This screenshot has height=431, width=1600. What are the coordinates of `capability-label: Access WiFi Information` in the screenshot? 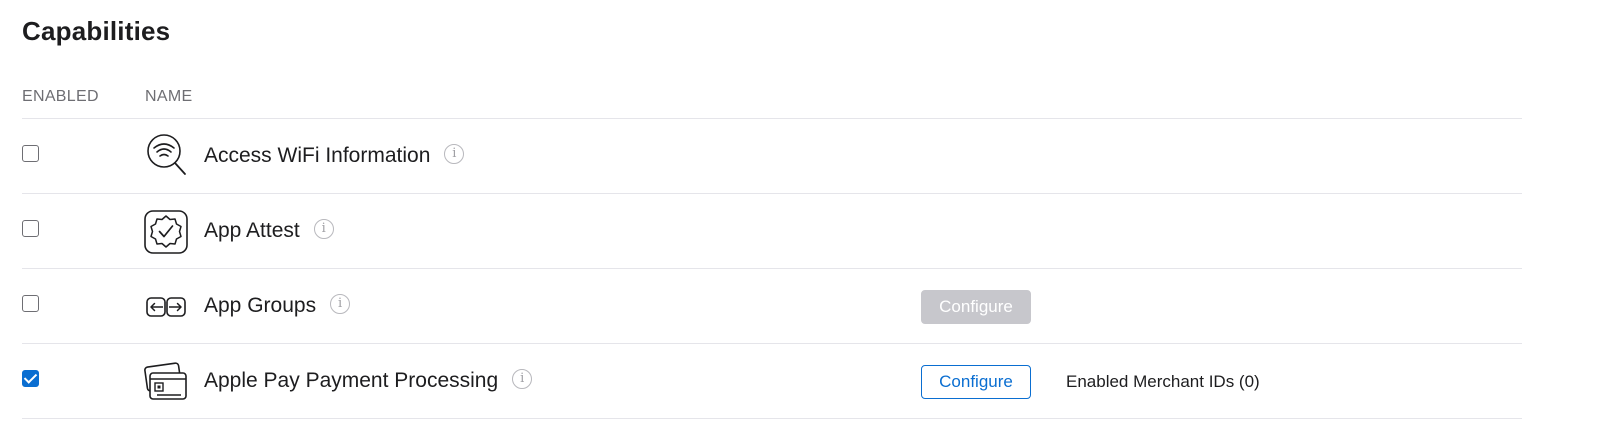 It's located at (317, 155).